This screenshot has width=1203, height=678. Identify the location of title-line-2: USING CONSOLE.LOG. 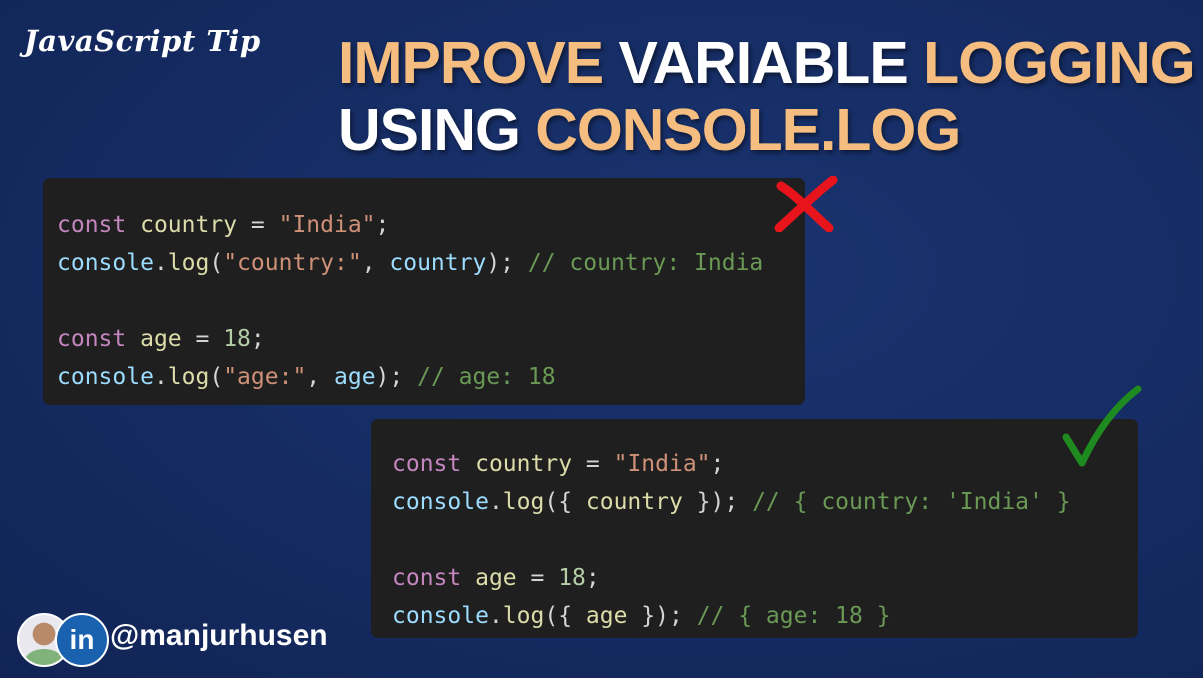
(768, 130).